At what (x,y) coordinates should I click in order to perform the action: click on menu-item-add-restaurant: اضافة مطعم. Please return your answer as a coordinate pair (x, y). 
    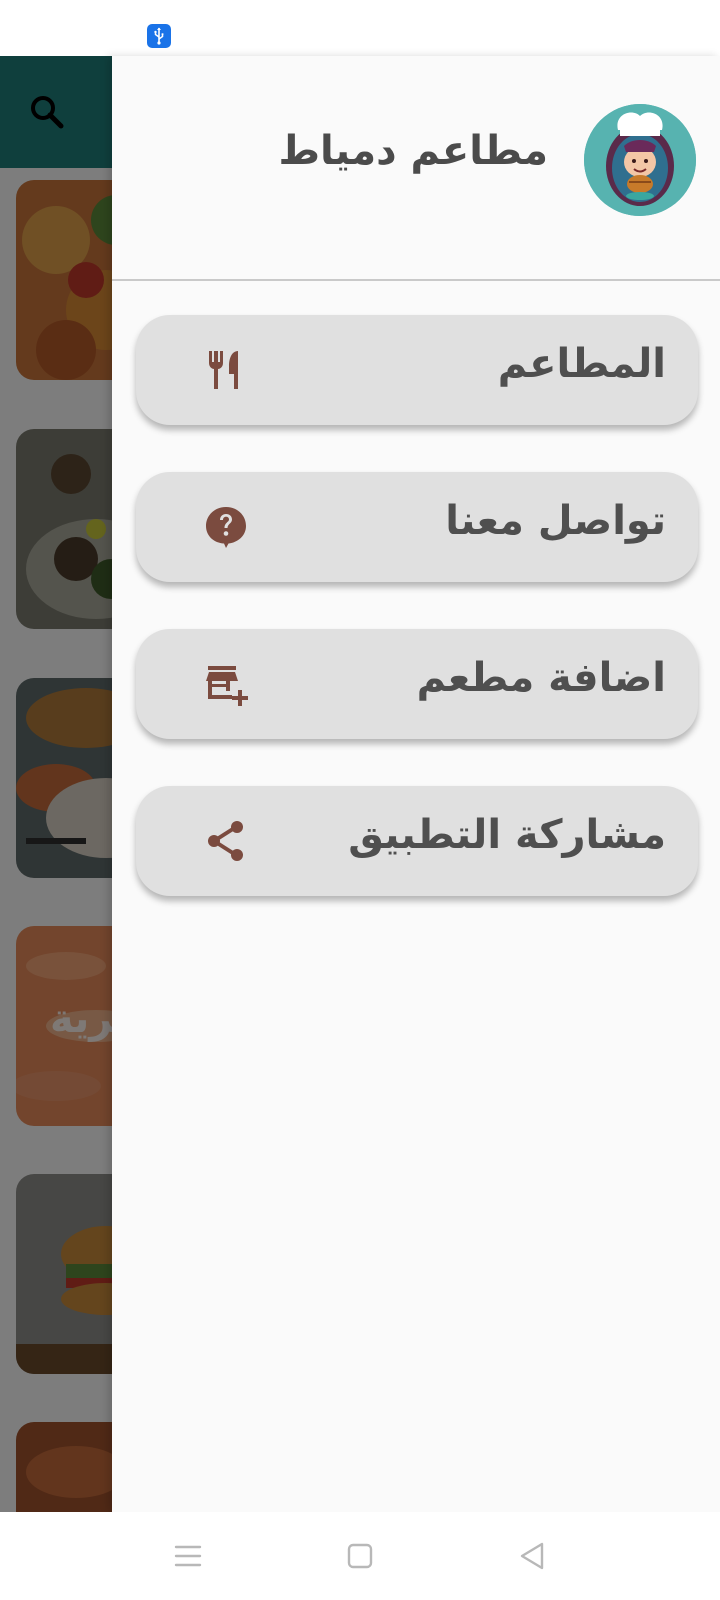
    Looking at the image, I should click on (417, 684).